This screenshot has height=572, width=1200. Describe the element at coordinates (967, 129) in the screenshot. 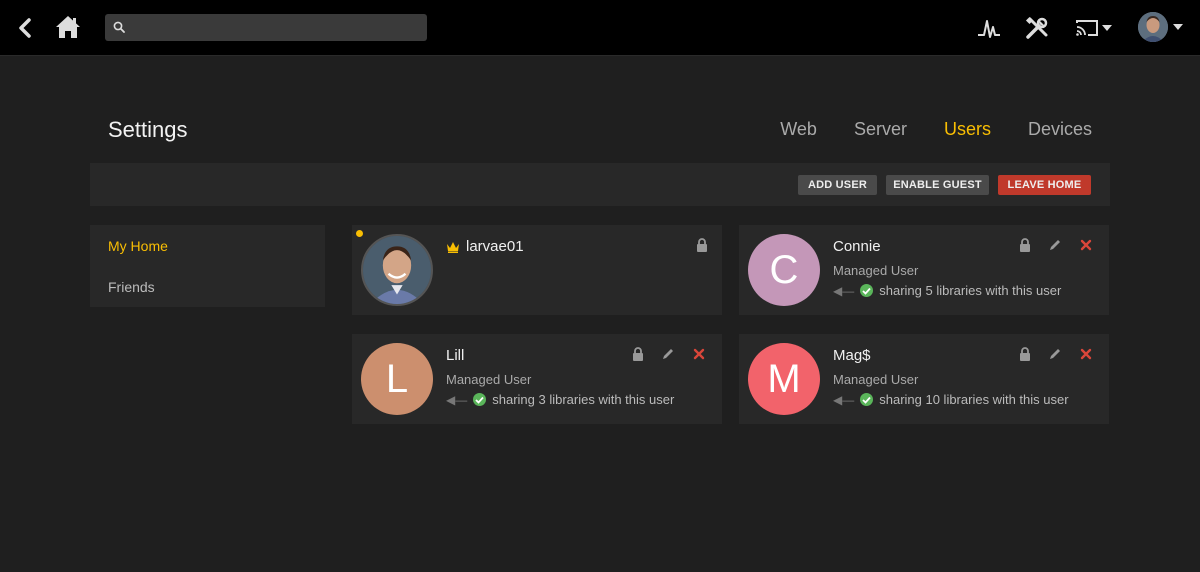

I see `tab-users: Users` at that location.